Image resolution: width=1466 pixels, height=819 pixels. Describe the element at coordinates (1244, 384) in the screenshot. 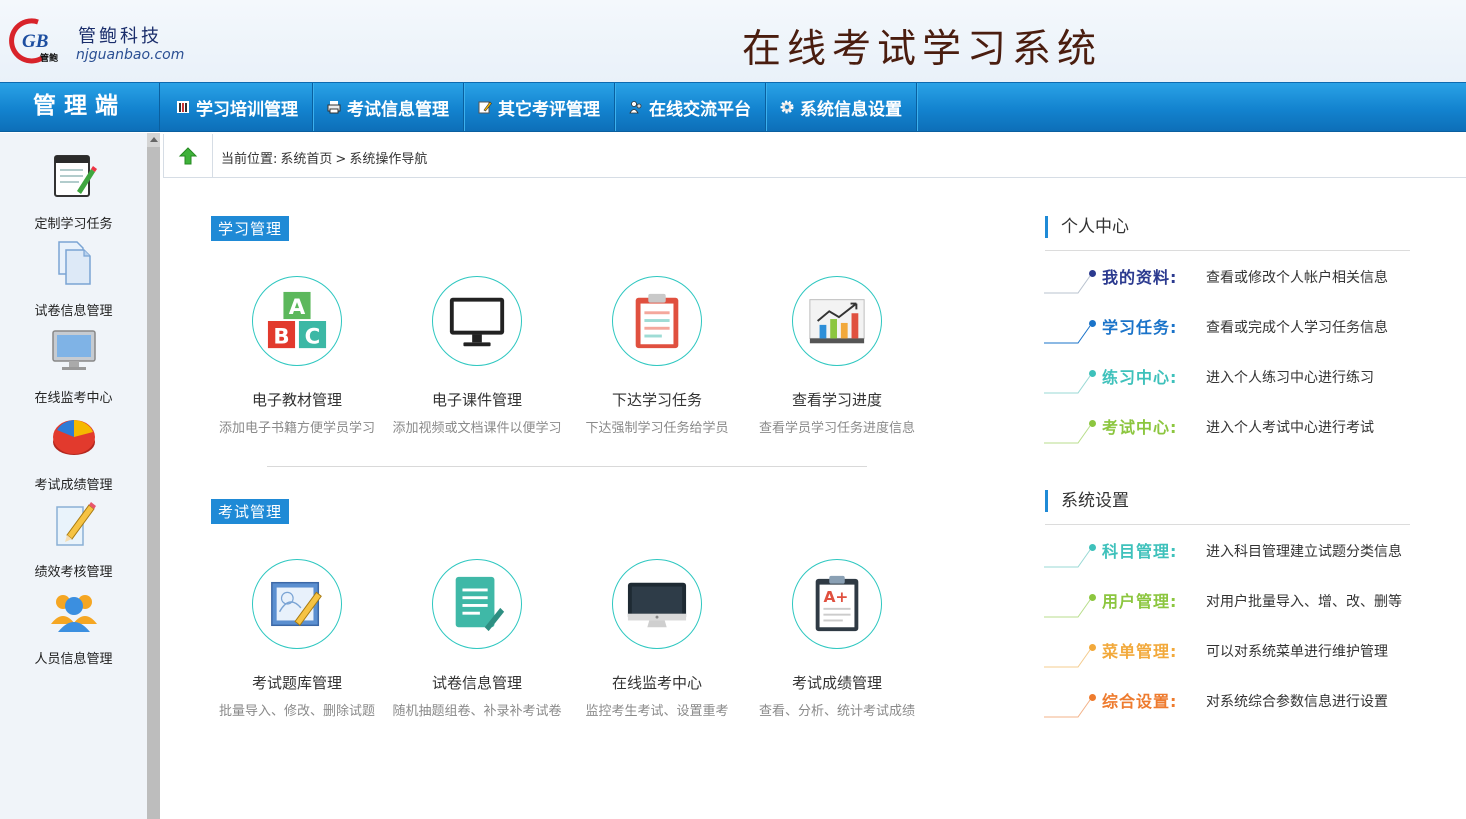

I see `personal-row-practice-center: 练习中心: 进入个人练习中心进行练习` at that location.